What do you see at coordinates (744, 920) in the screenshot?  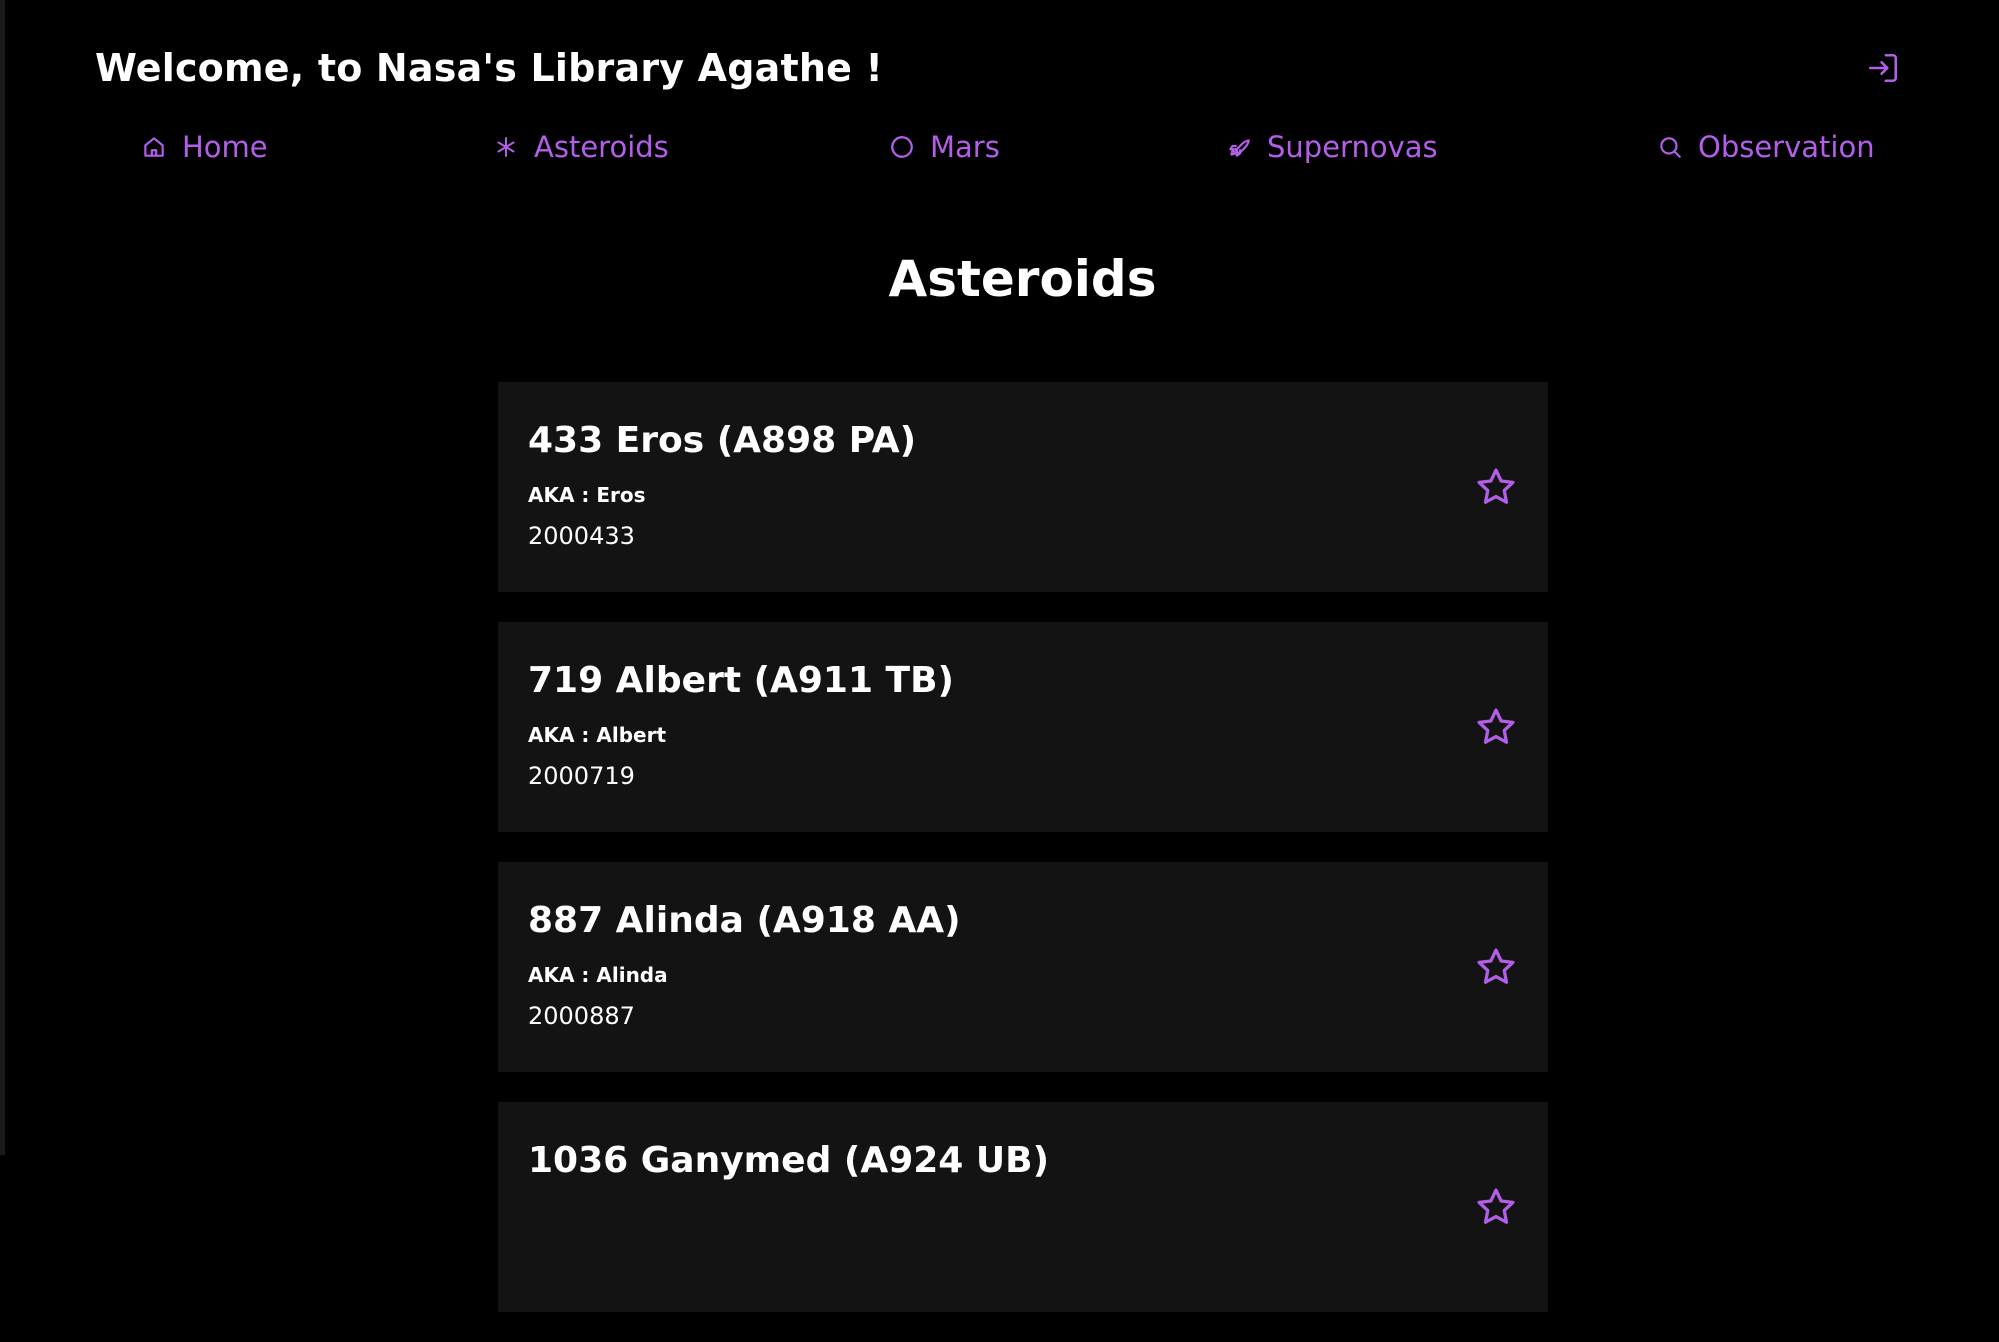 I see `asteroid-name: 887 Alinda (A918 AA)` at bounding box center [744, 920].